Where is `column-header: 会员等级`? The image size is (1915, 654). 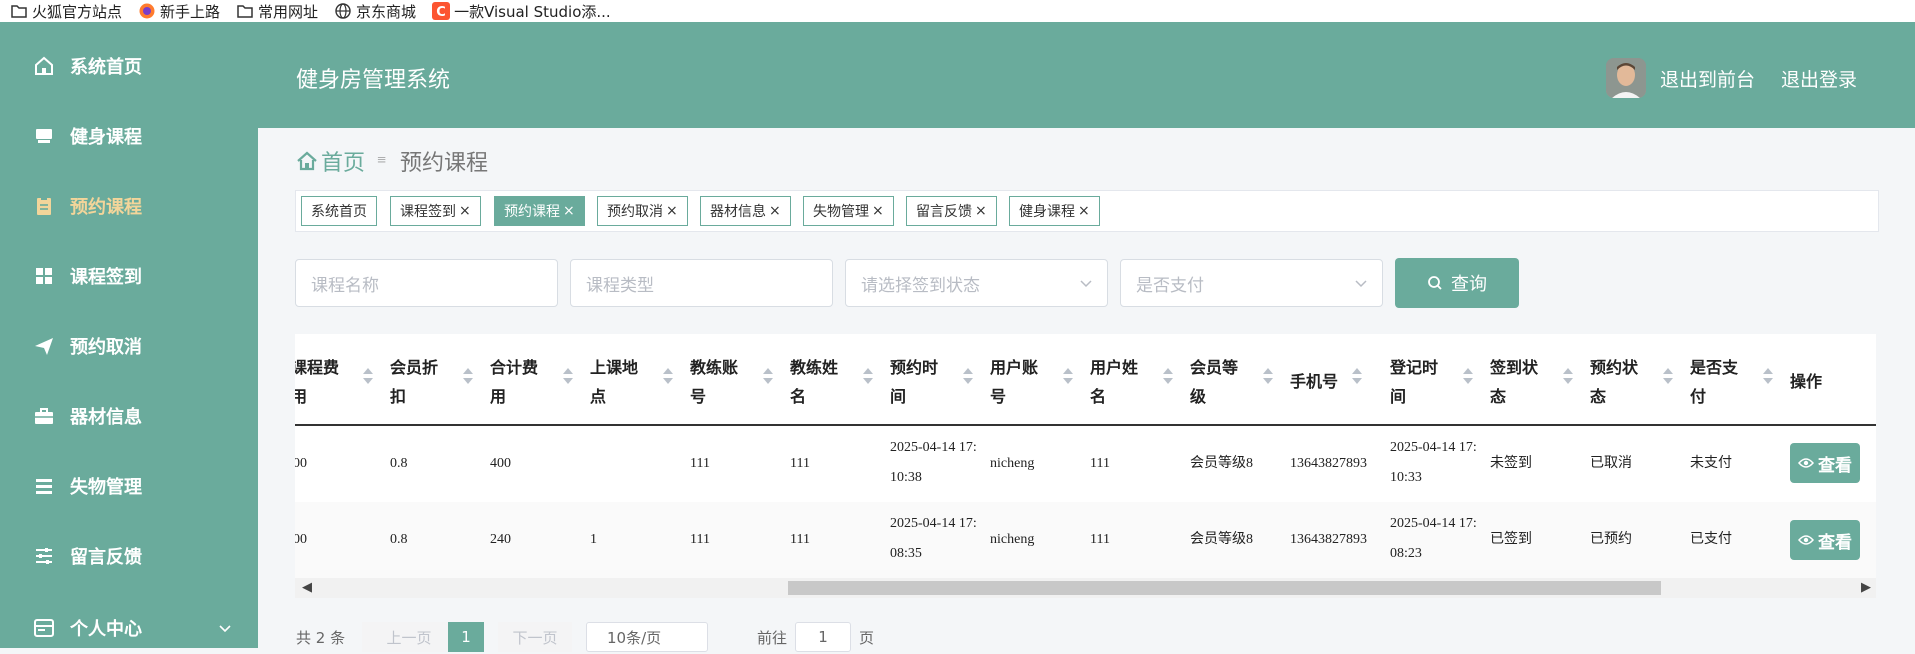 column-header: 会员等级 is located at coordinates (1214, 383).